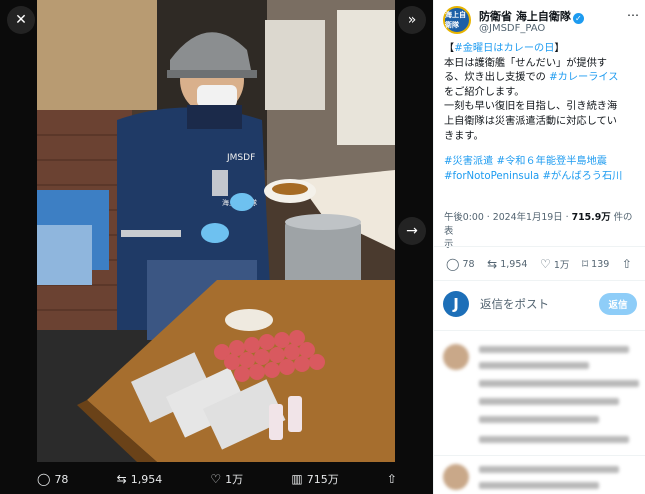  What do you see at coordinates (525, 63) in the screenshot?
I see `post-line: 本日は護衛艦「せんだい」が提供す` at bounding box center [525, 63].